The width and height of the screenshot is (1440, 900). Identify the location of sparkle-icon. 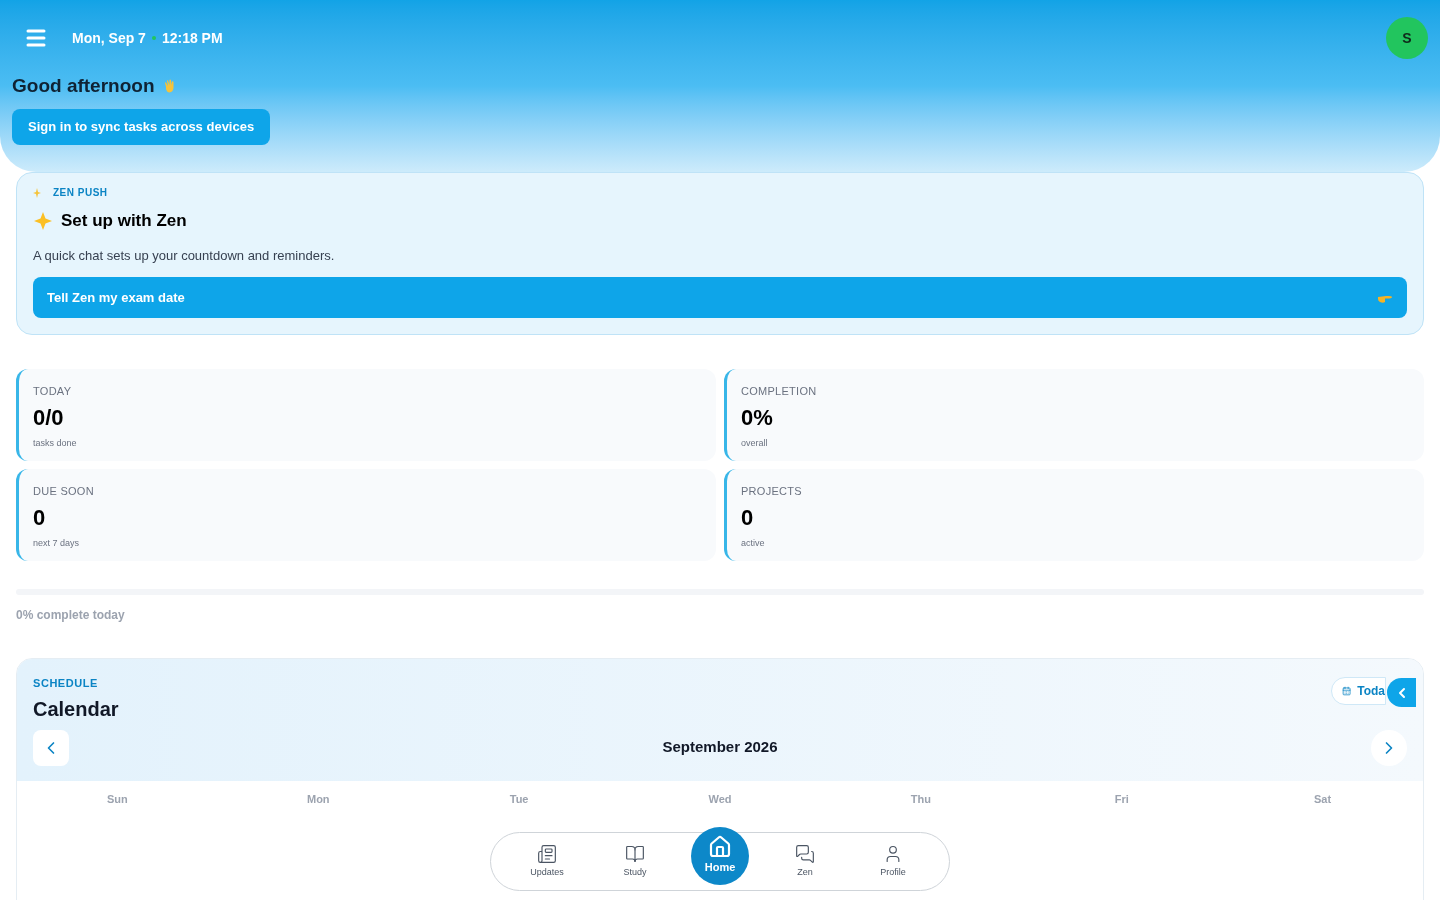
(37, 192).